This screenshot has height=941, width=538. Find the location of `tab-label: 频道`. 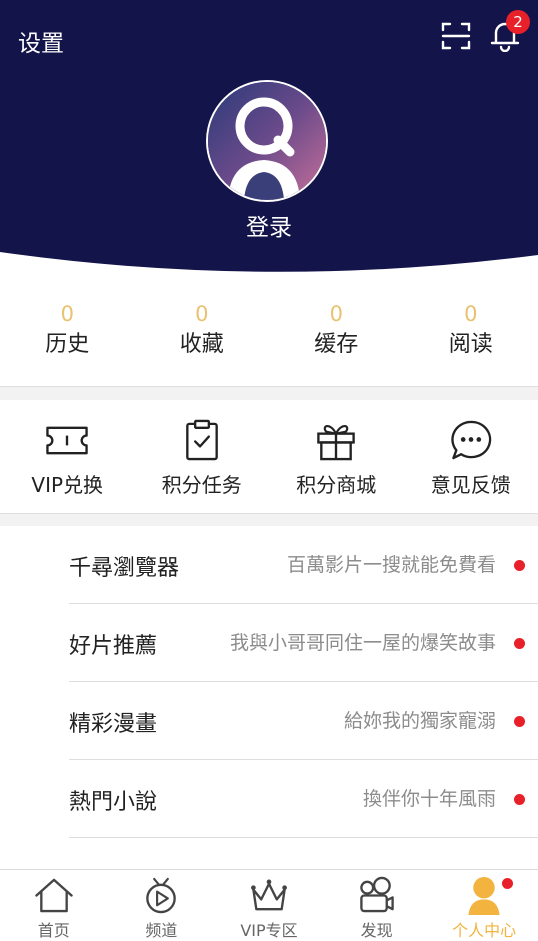

tab-label: 频道 is located at coordinates (161, 930).